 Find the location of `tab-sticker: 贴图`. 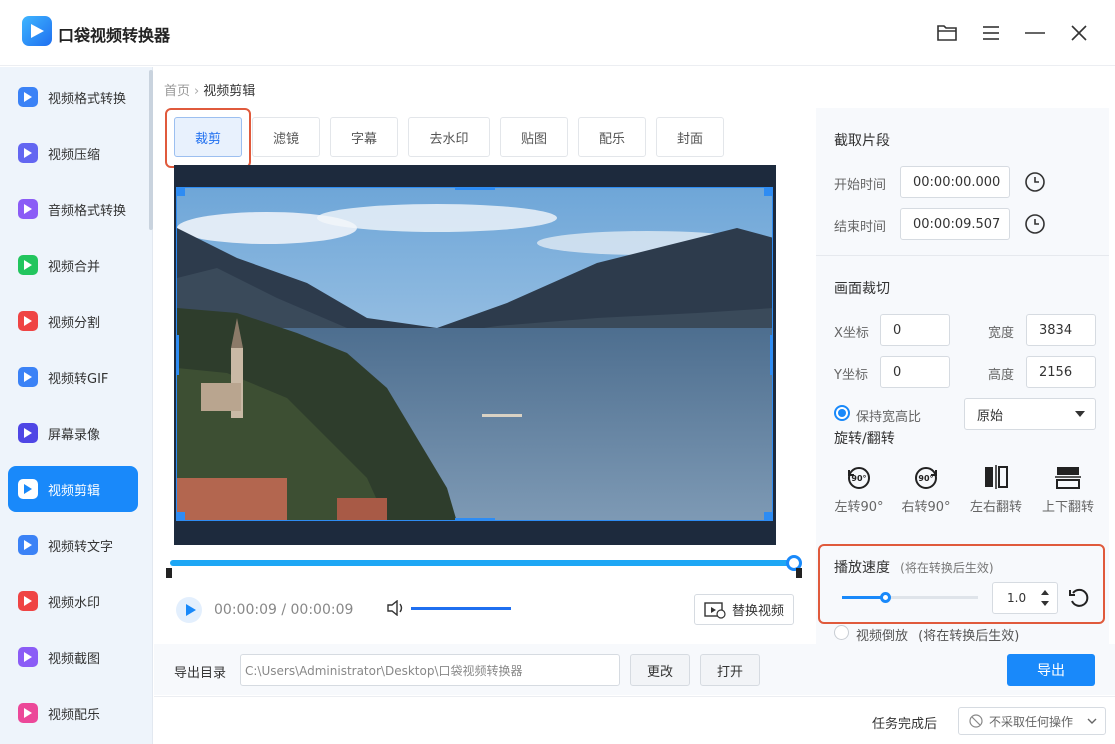

tab-sticker: 贴图 is located at coordinates (534, 137).